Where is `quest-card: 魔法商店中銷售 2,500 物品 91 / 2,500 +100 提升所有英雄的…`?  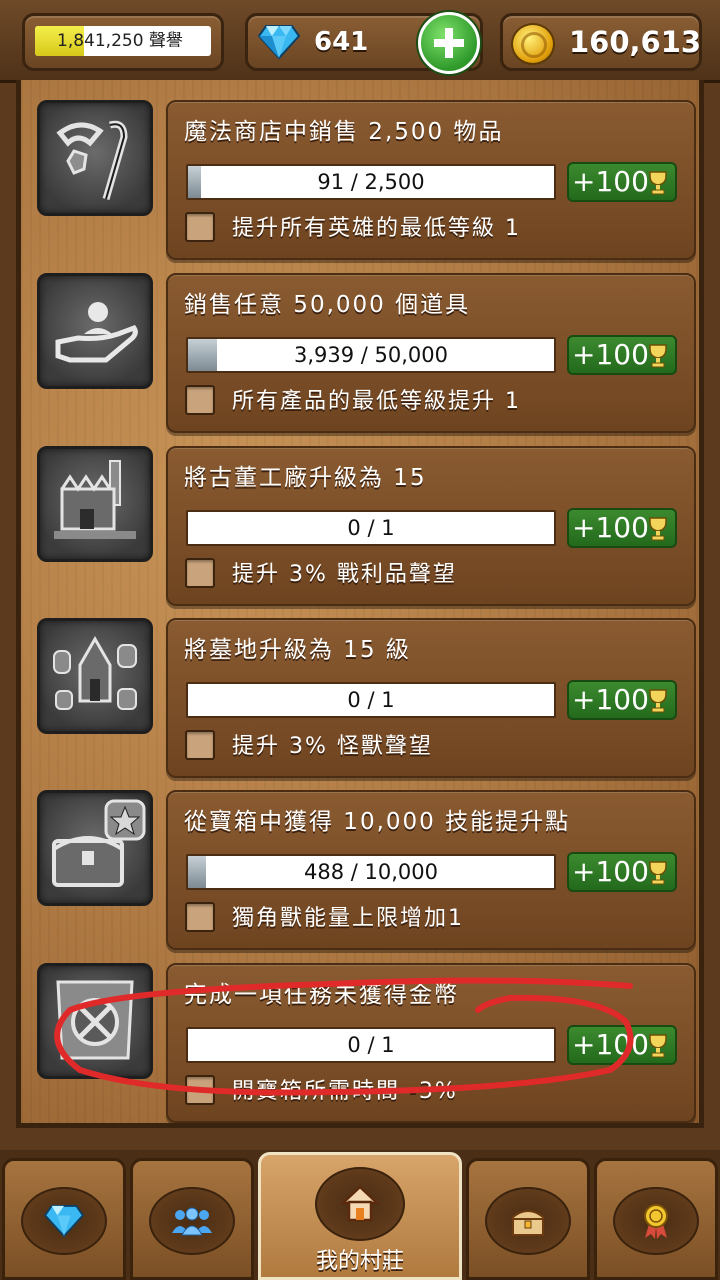
quest-card: 魔法商店中銷售 2,500 物品 91 / 2,500 +100 提升所有英雄的… is located at coordinates (431, 180).